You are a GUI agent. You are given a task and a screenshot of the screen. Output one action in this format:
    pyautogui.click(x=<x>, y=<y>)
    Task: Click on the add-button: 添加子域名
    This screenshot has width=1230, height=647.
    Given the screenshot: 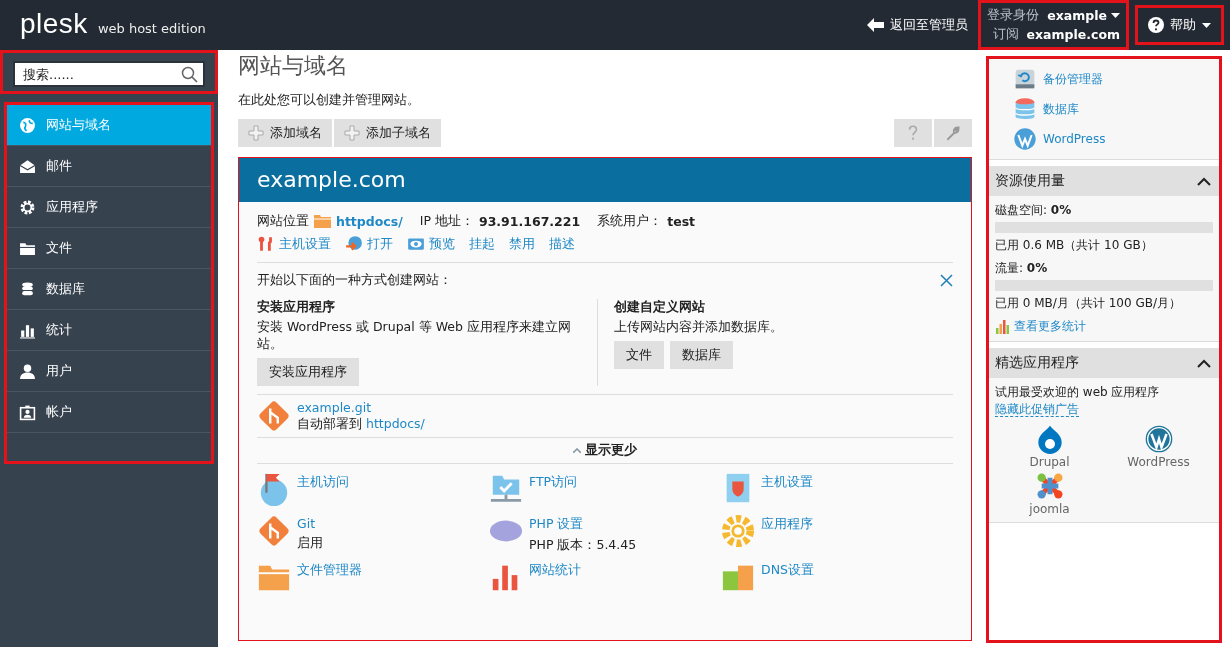 What is the action you would take?
    pyautogui.click(x=387, y=133)
    